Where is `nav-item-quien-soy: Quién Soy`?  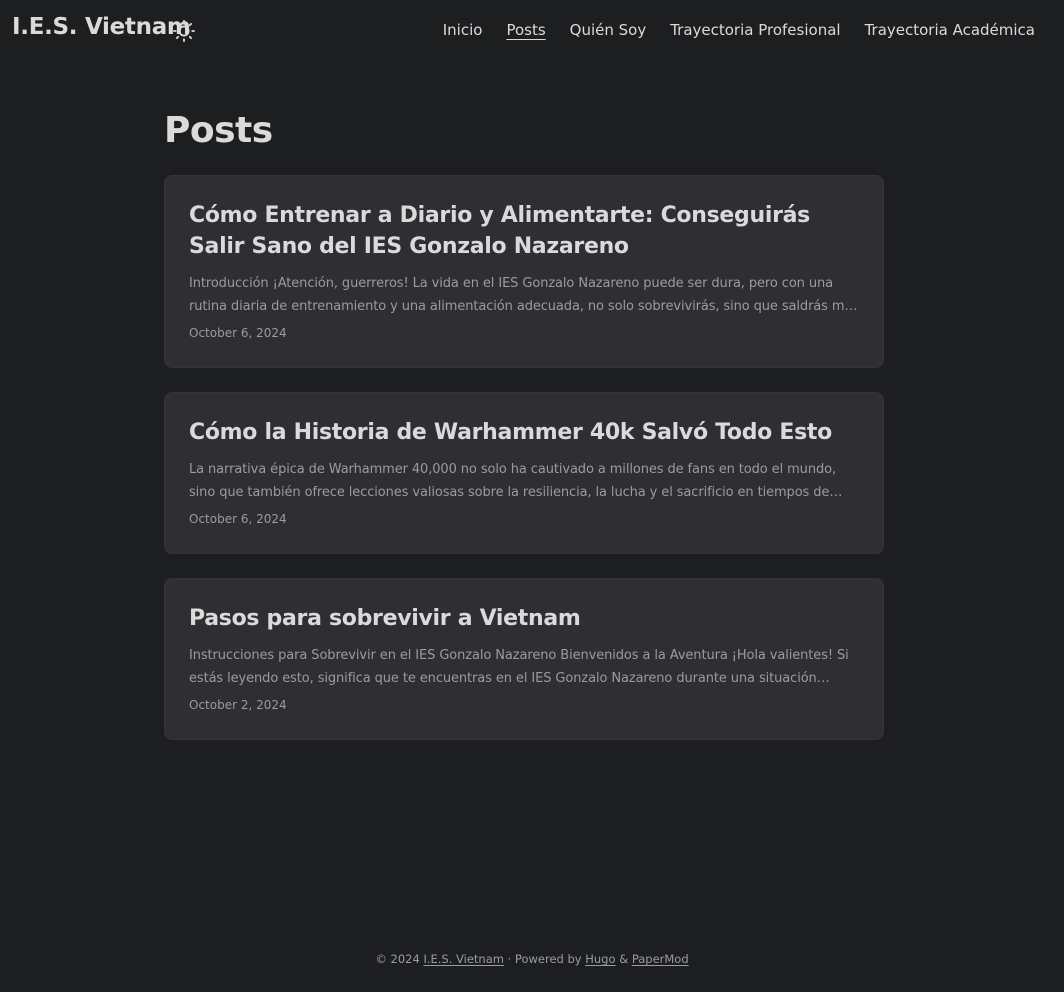 nav-item-quien-soy: Quién Soy is located at coordinates (608, 29).